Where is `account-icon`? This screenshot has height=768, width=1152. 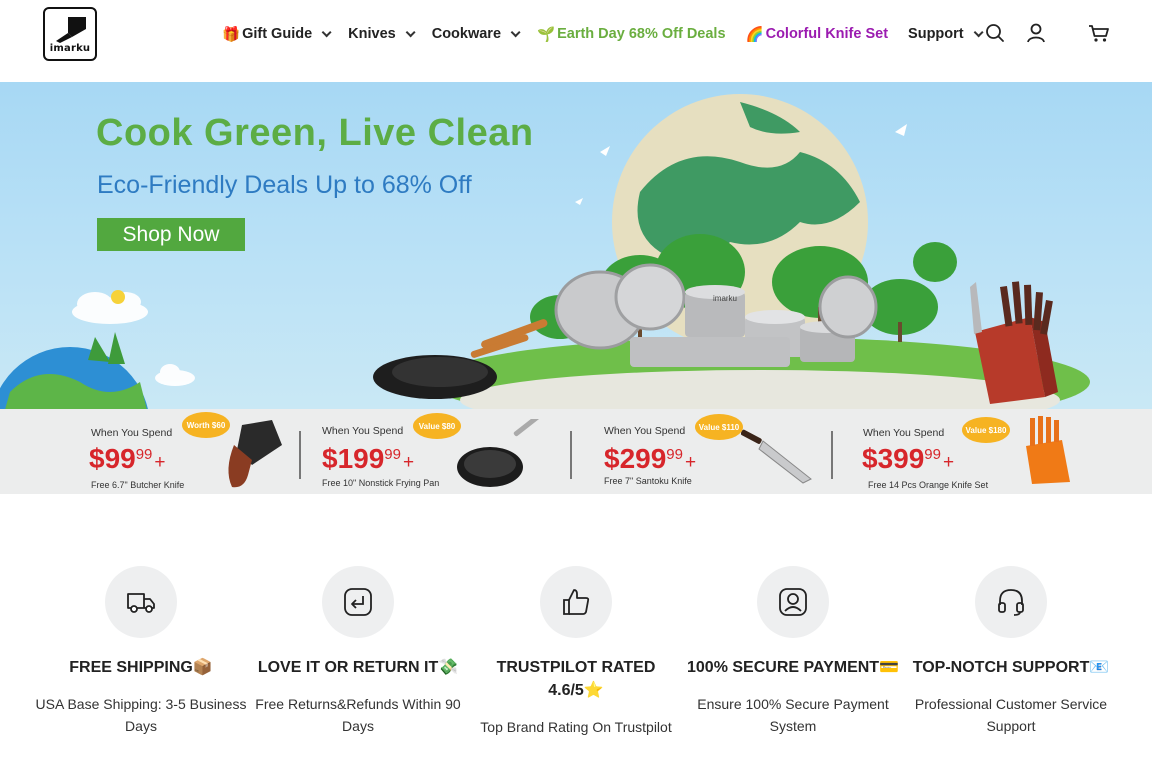 account-icon is located at coordinates (1036, 33).